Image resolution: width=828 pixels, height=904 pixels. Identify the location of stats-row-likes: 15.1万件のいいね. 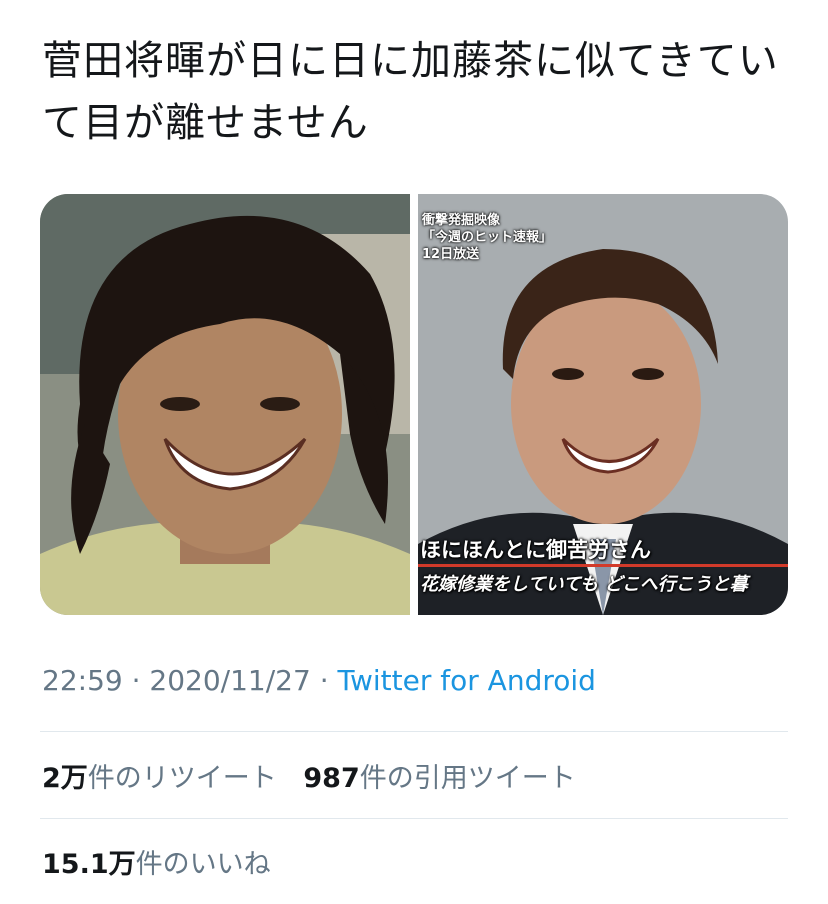
(165, 861).